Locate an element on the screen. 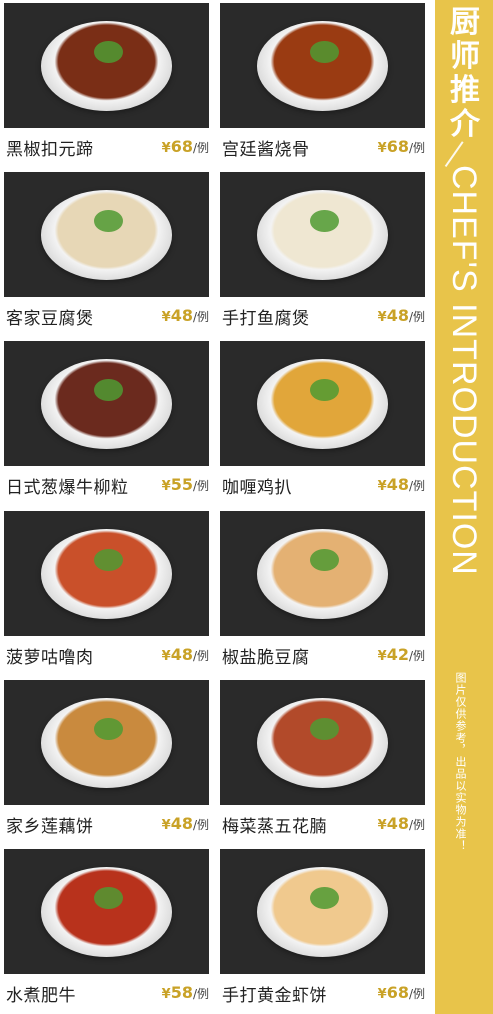 This screenshot has width=493, height=1014. dish-caption: 梅菜蒸五花腩 ¥48/例 is located at coordinates (322, 824).